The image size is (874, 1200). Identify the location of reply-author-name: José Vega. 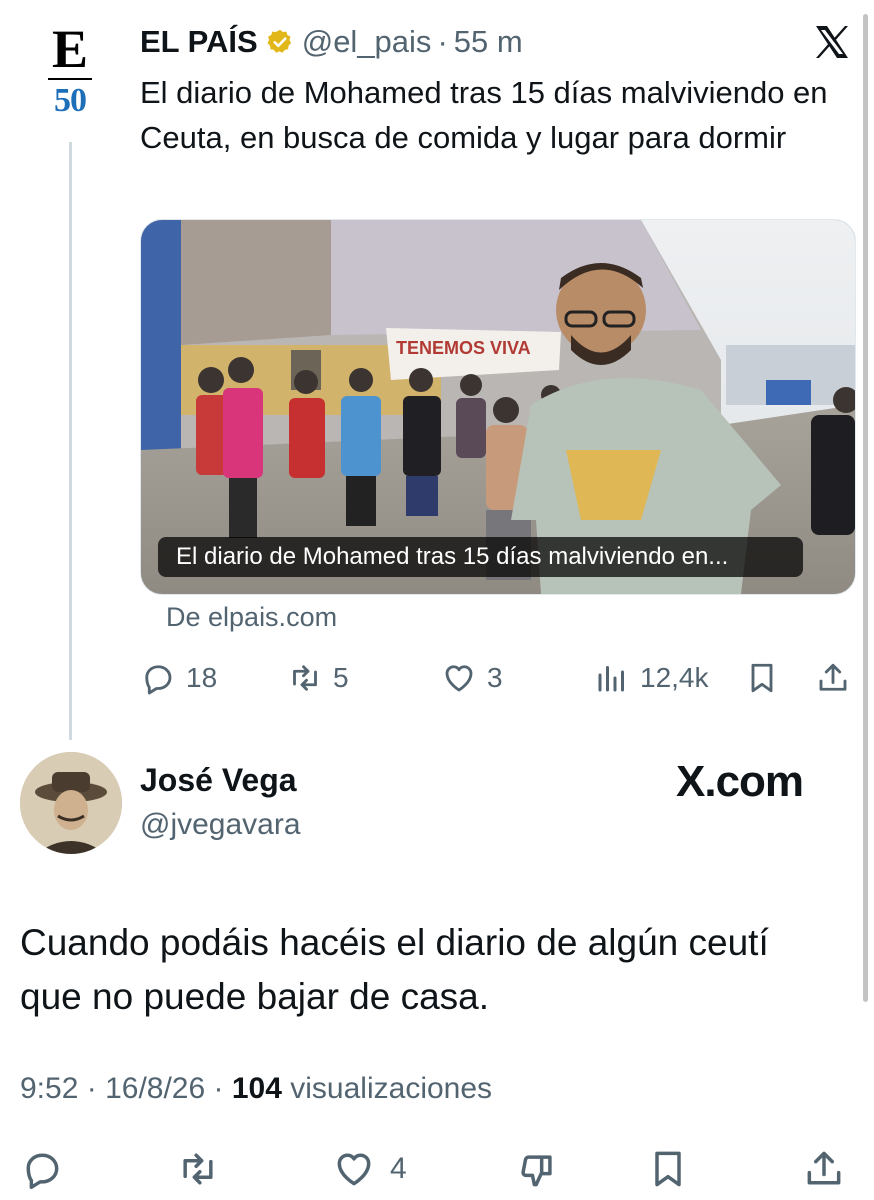
(218, 780).